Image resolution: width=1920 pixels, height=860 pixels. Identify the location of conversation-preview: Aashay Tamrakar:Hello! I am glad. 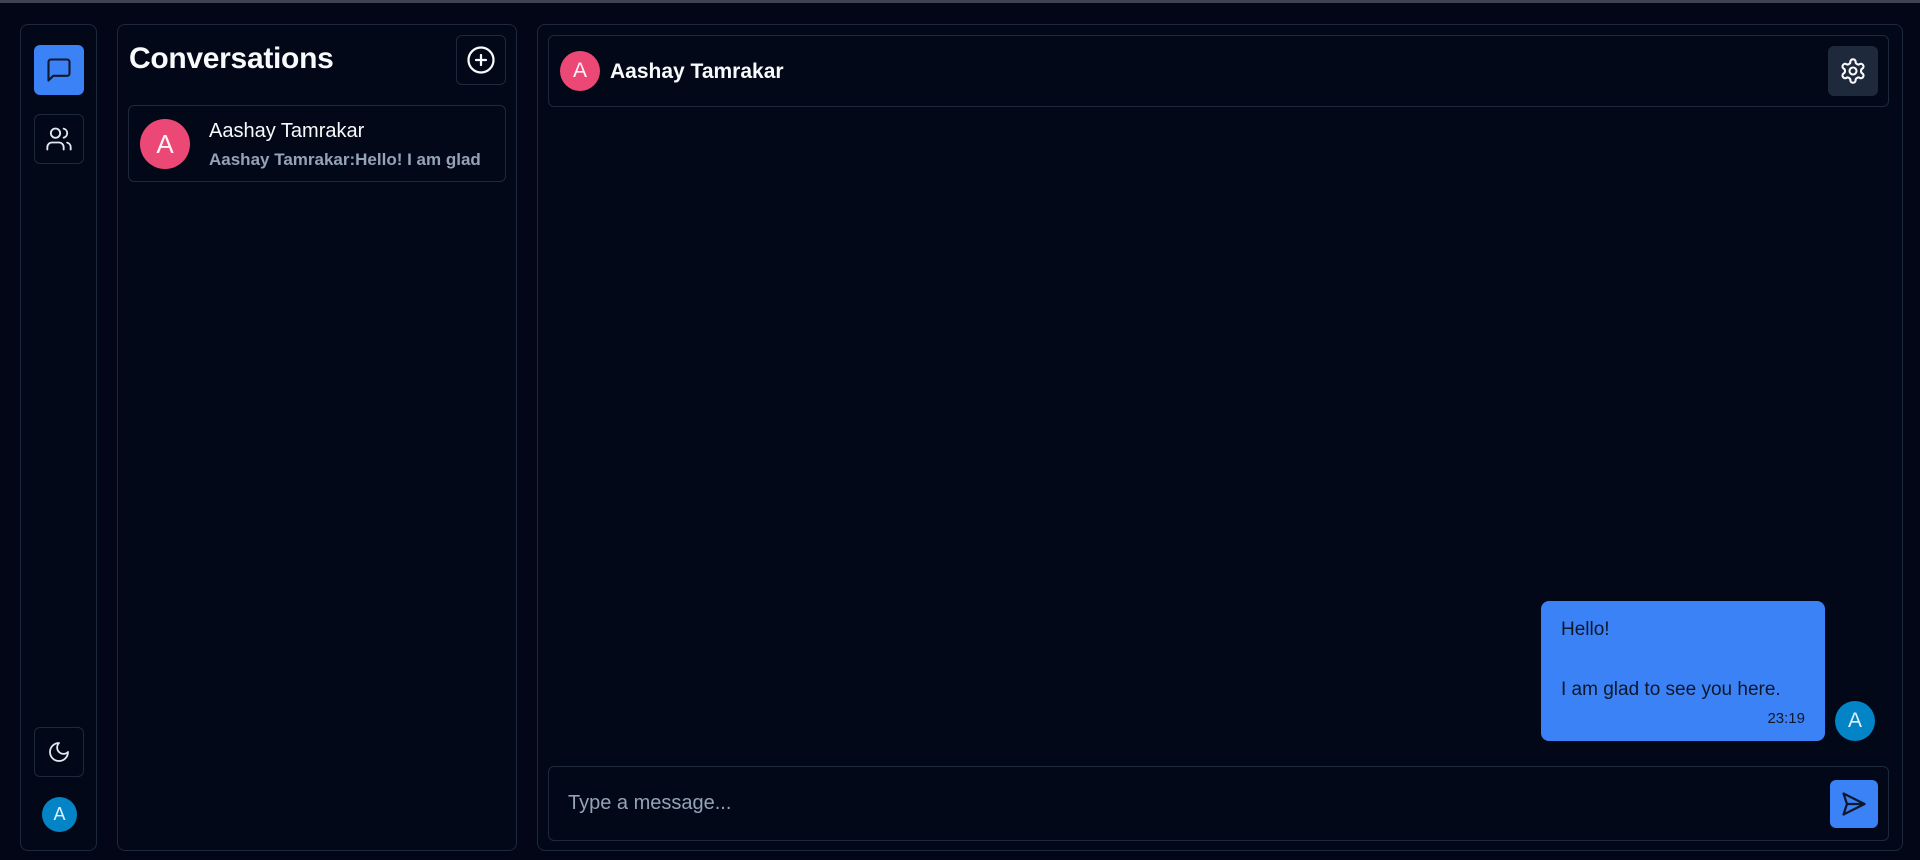
(345, 159).